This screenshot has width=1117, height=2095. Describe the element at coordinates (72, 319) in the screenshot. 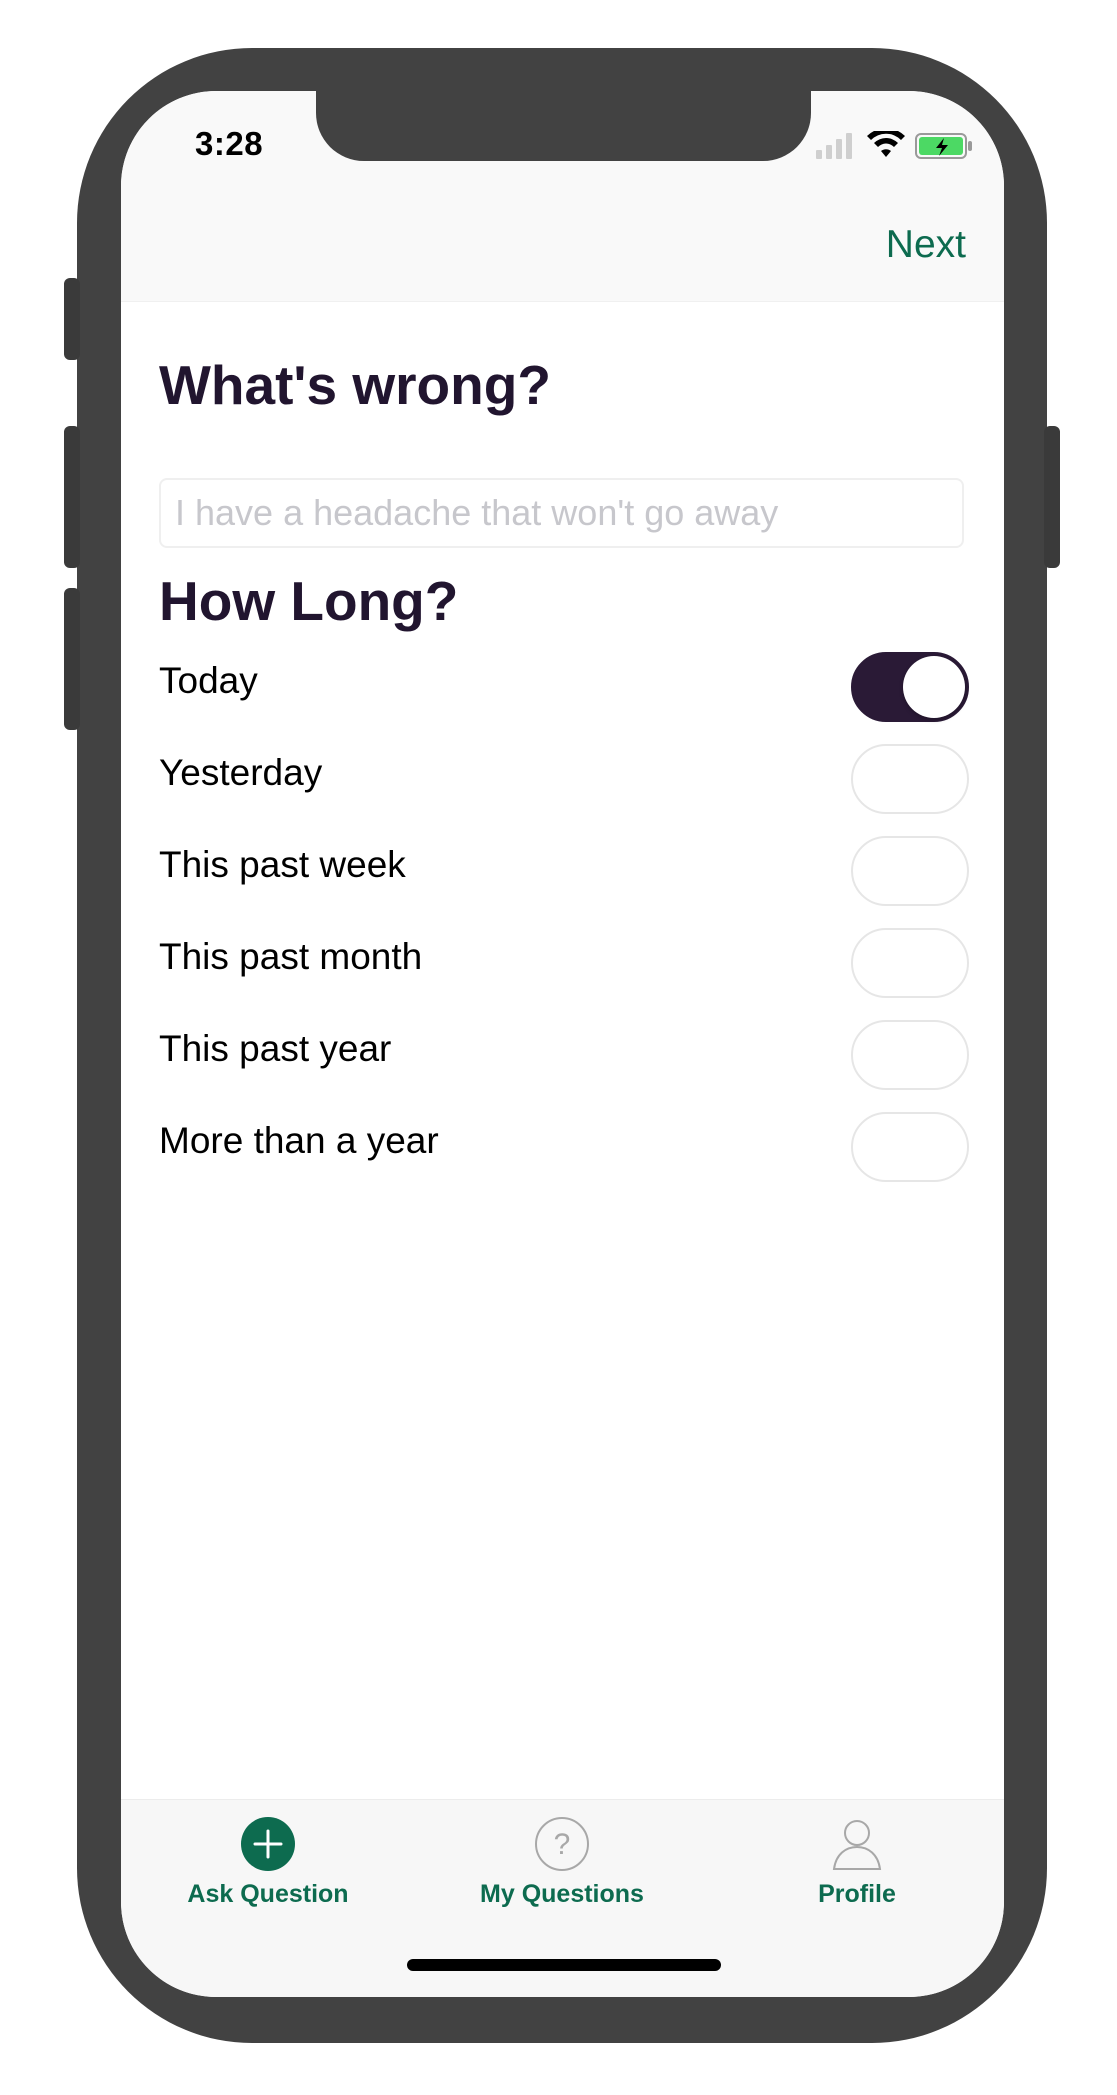

I see `mute-switch` at that location.